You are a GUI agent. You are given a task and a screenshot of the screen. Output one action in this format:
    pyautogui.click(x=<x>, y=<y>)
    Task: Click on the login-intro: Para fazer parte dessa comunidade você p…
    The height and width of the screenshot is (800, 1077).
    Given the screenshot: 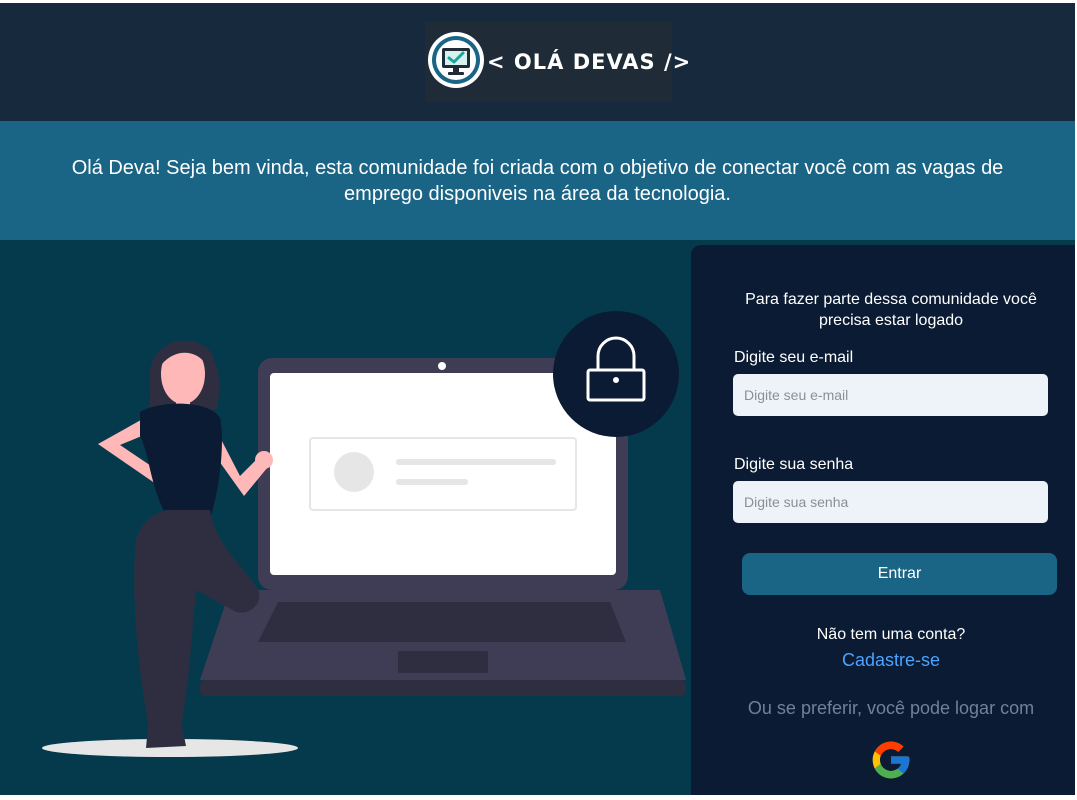 What is the action you would take?
    pyautogui.click(x=891, y=310)
    